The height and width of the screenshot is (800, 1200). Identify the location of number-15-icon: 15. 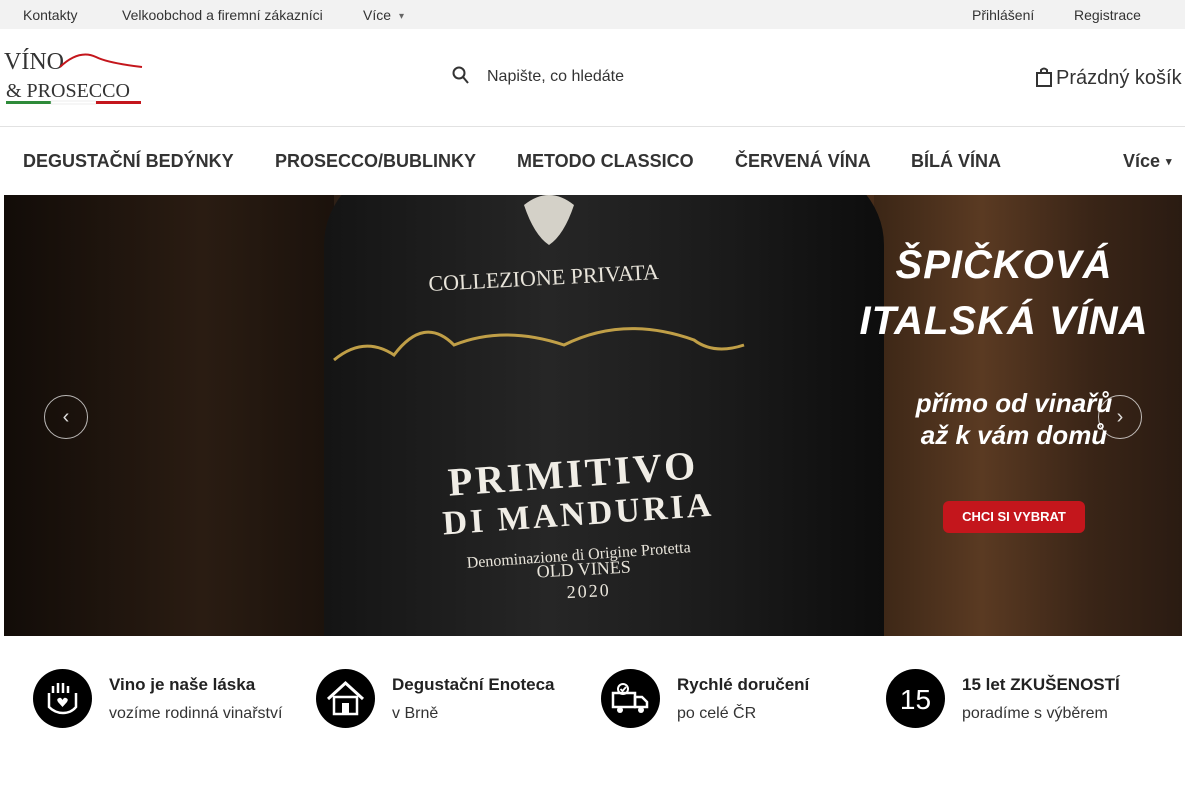
(915, 698).